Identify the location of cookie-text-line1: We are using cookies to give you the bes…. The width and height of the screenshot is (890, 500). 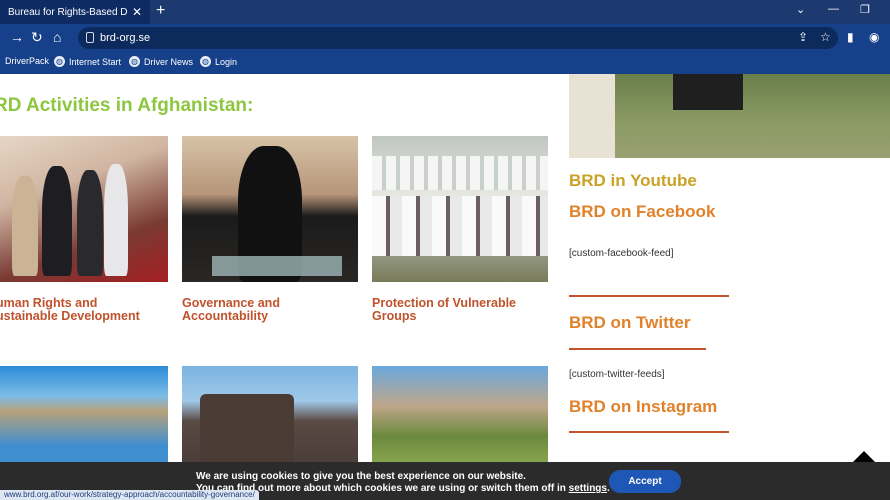
(361, 476).